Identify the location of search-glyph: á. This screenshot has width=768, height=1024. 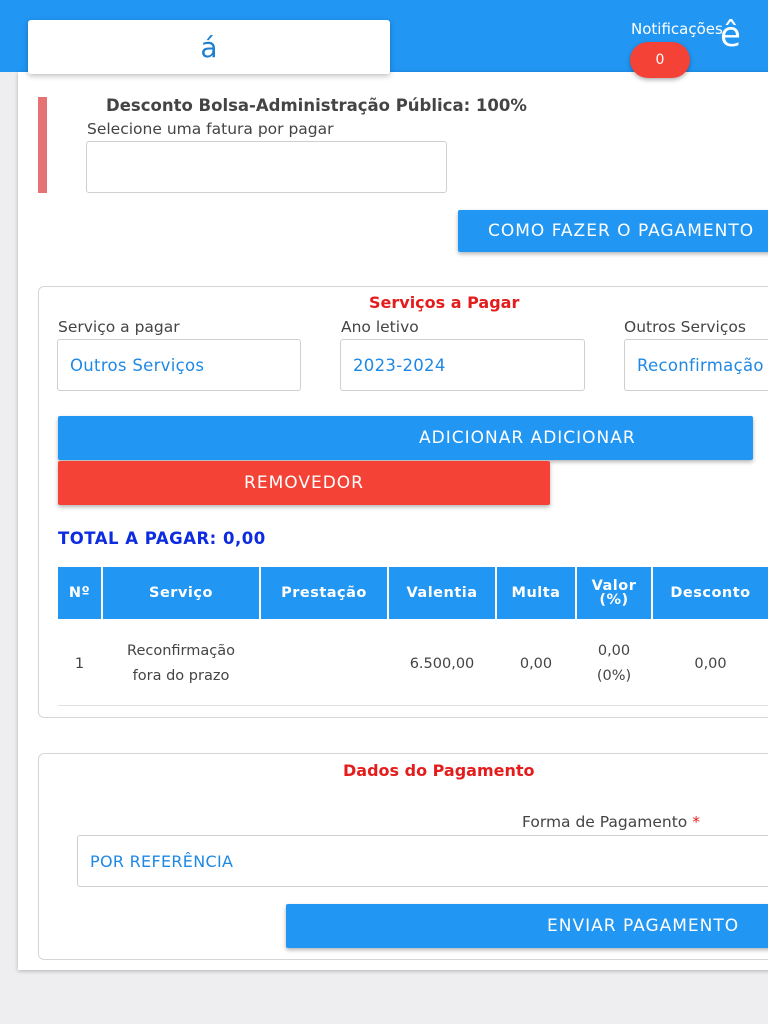
(209, 47).